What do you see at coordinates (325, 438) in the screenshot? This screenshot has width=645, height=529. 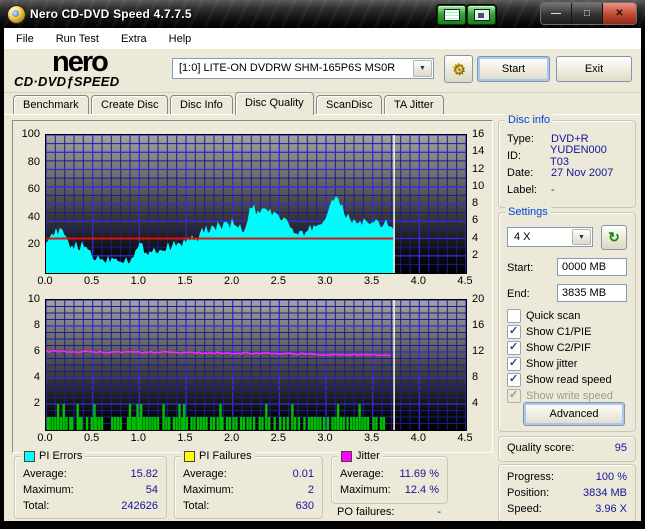 I see `x-tick: 3.0` at bounding box center [325, 438].